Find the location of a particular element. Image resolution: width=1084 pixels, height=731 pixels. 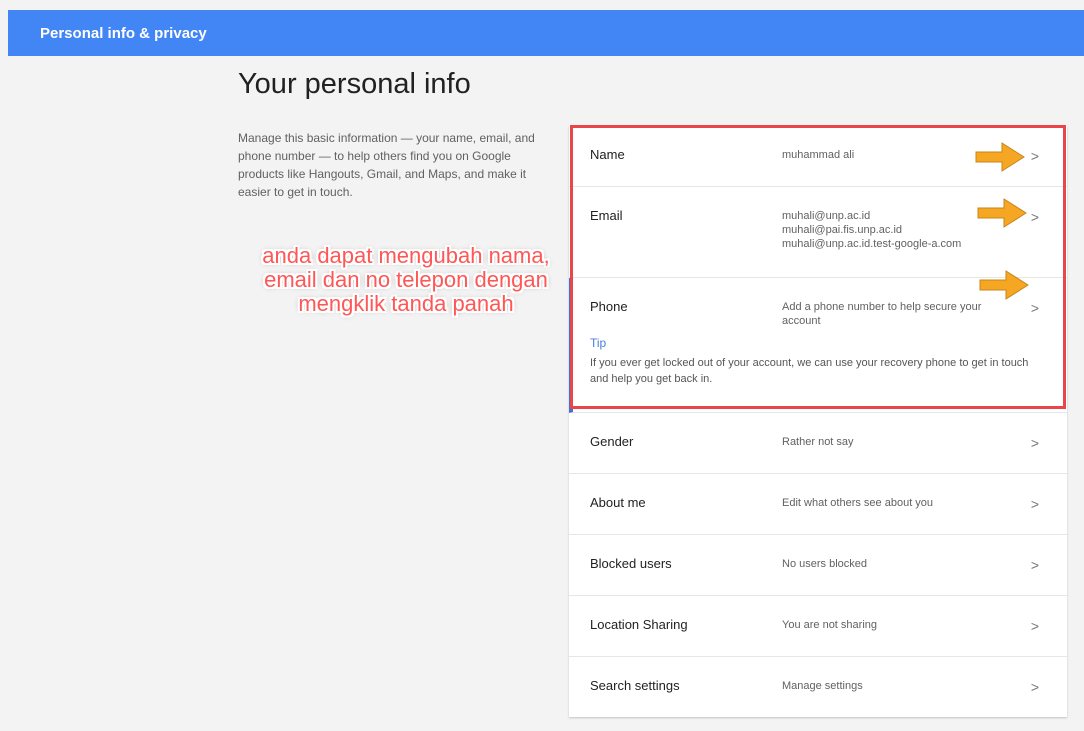

row-label: Email is located at coordinates (606, 215).